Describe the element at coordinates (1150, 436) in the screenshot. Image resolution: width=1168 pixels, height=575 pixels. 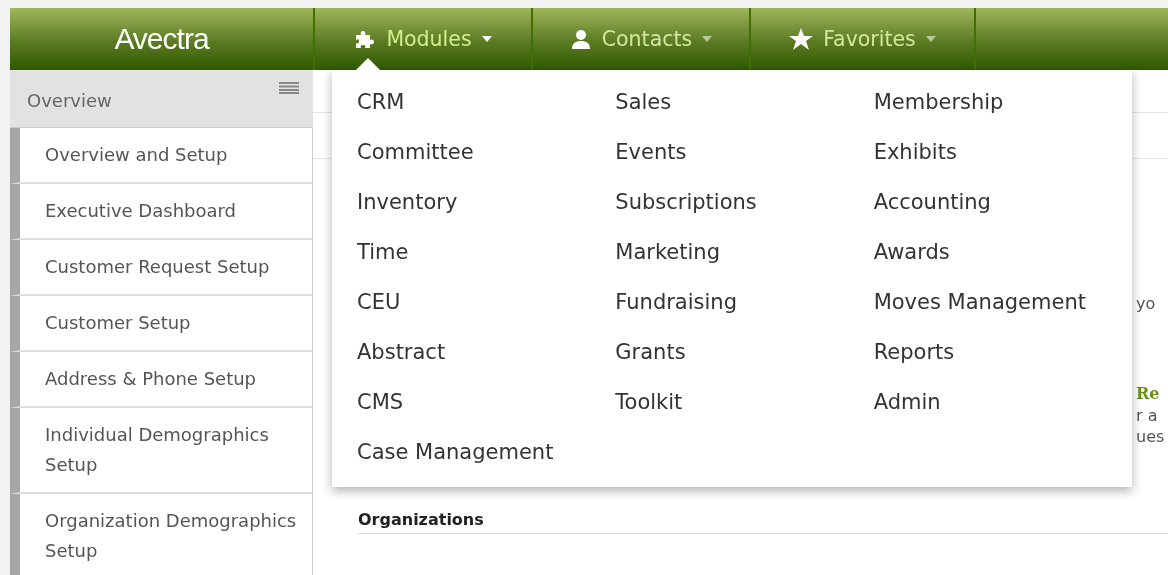
I see `text-fragment: ues` at that location.